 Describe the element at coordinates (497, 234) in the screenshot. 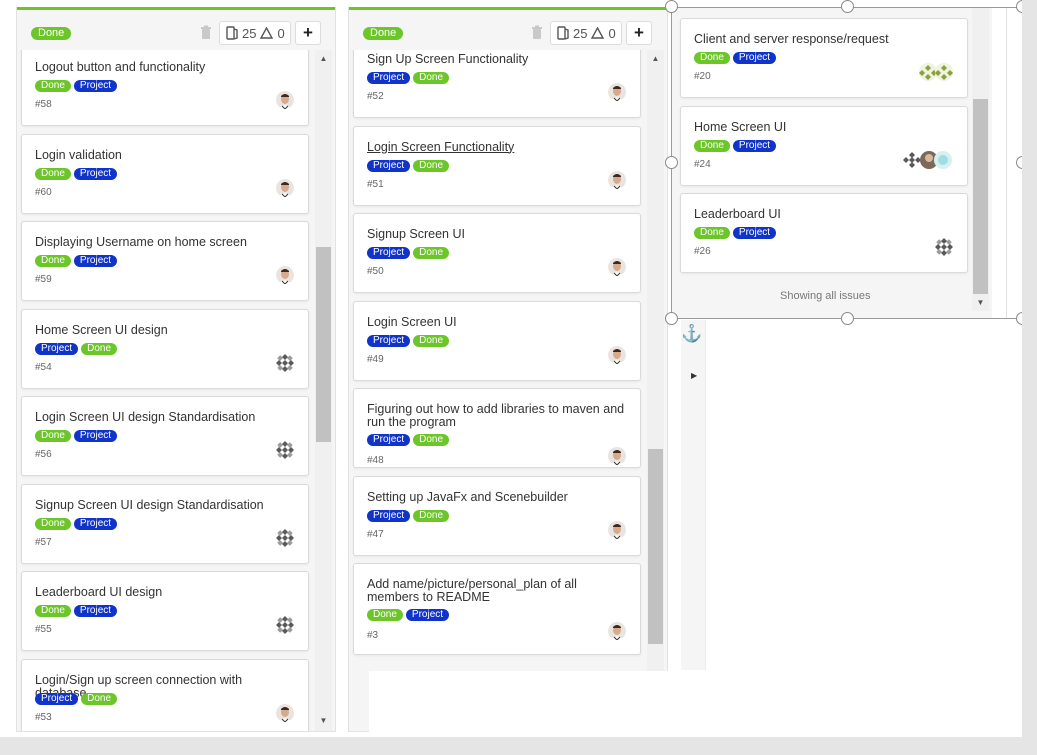

I see `issue-title: Signup Screen UI` at that location.